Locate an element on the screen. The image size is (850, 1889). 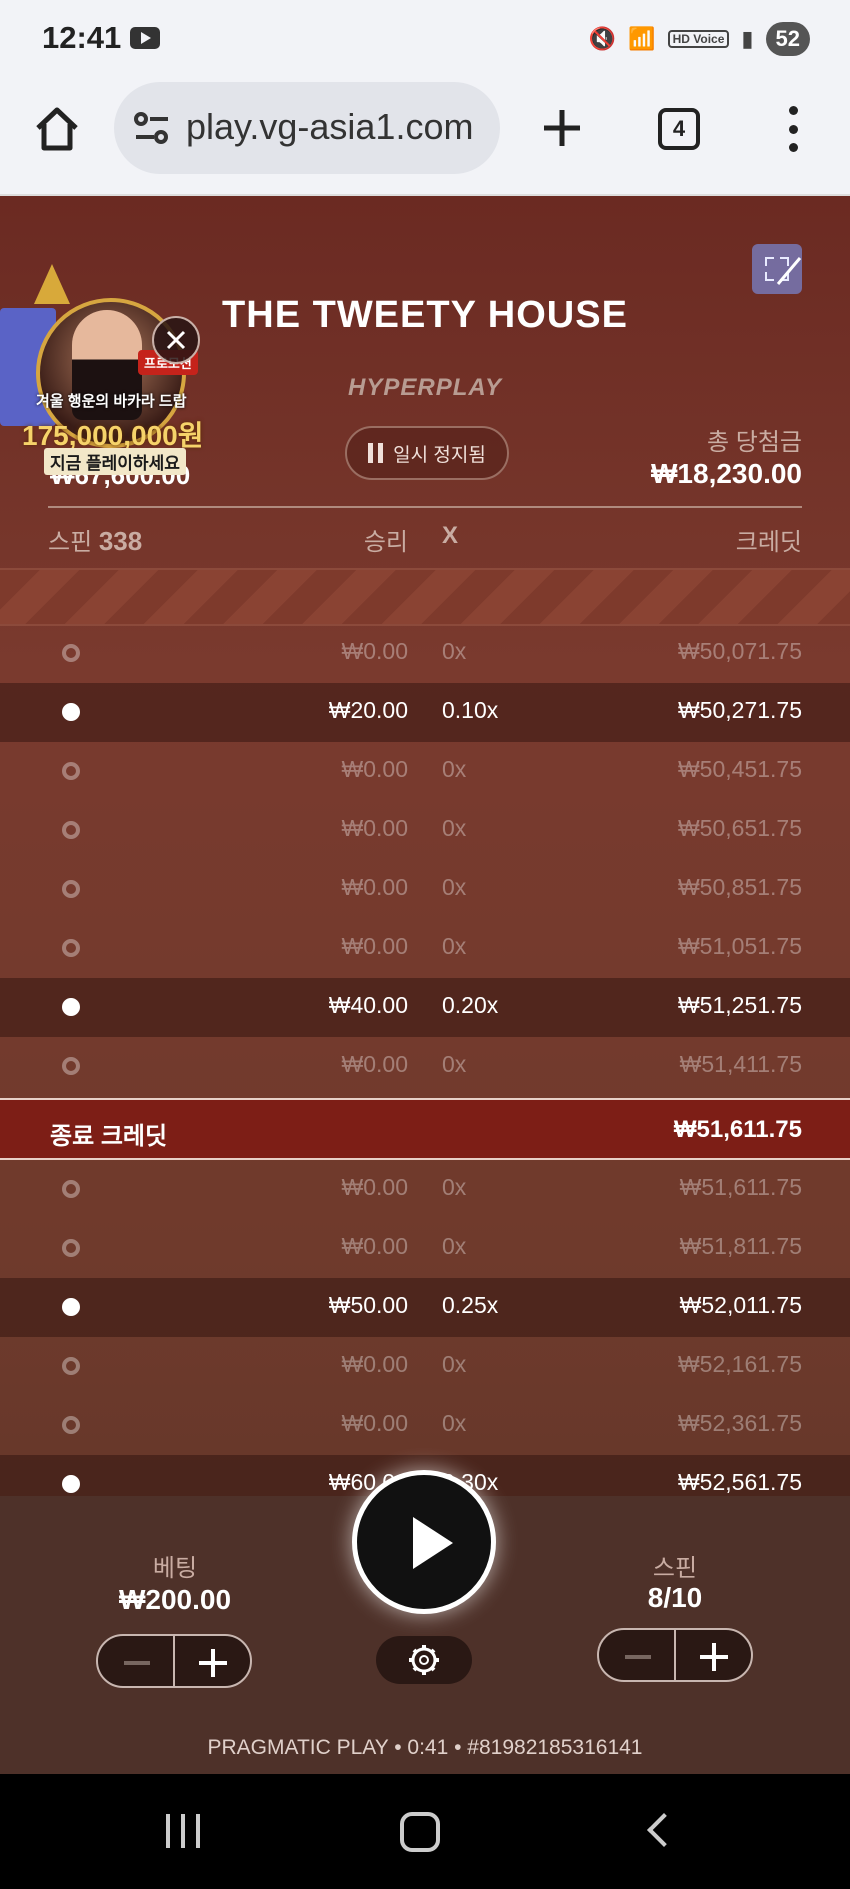
table-row: ₩0.00 0x ₩50,651.75 is located at coordinates (425, 830).